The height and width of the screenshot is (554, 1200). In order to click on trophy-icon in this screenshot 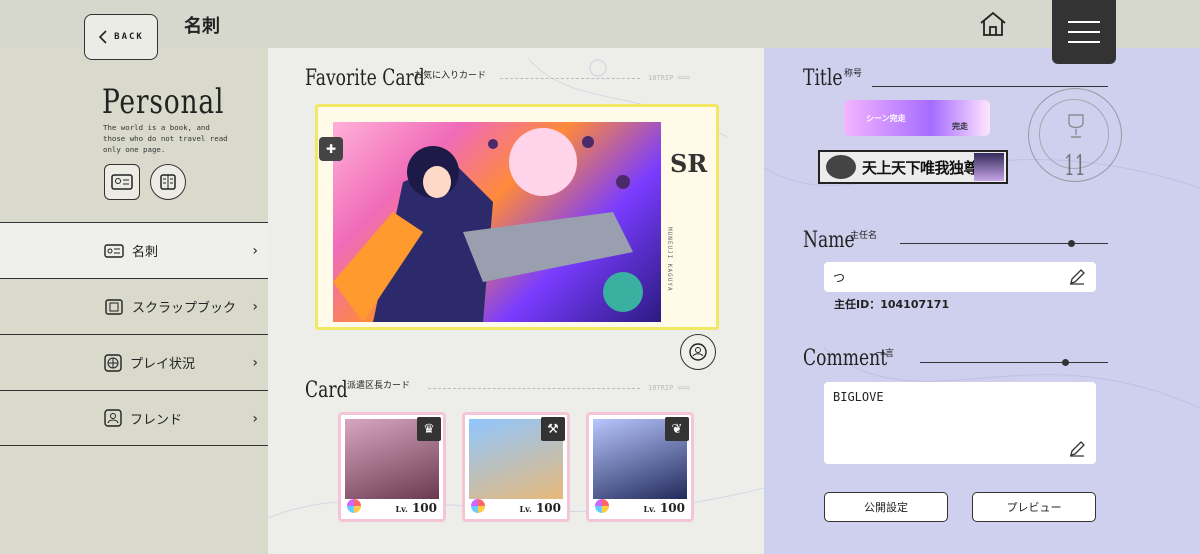, I will do `click(1076, 126)`.